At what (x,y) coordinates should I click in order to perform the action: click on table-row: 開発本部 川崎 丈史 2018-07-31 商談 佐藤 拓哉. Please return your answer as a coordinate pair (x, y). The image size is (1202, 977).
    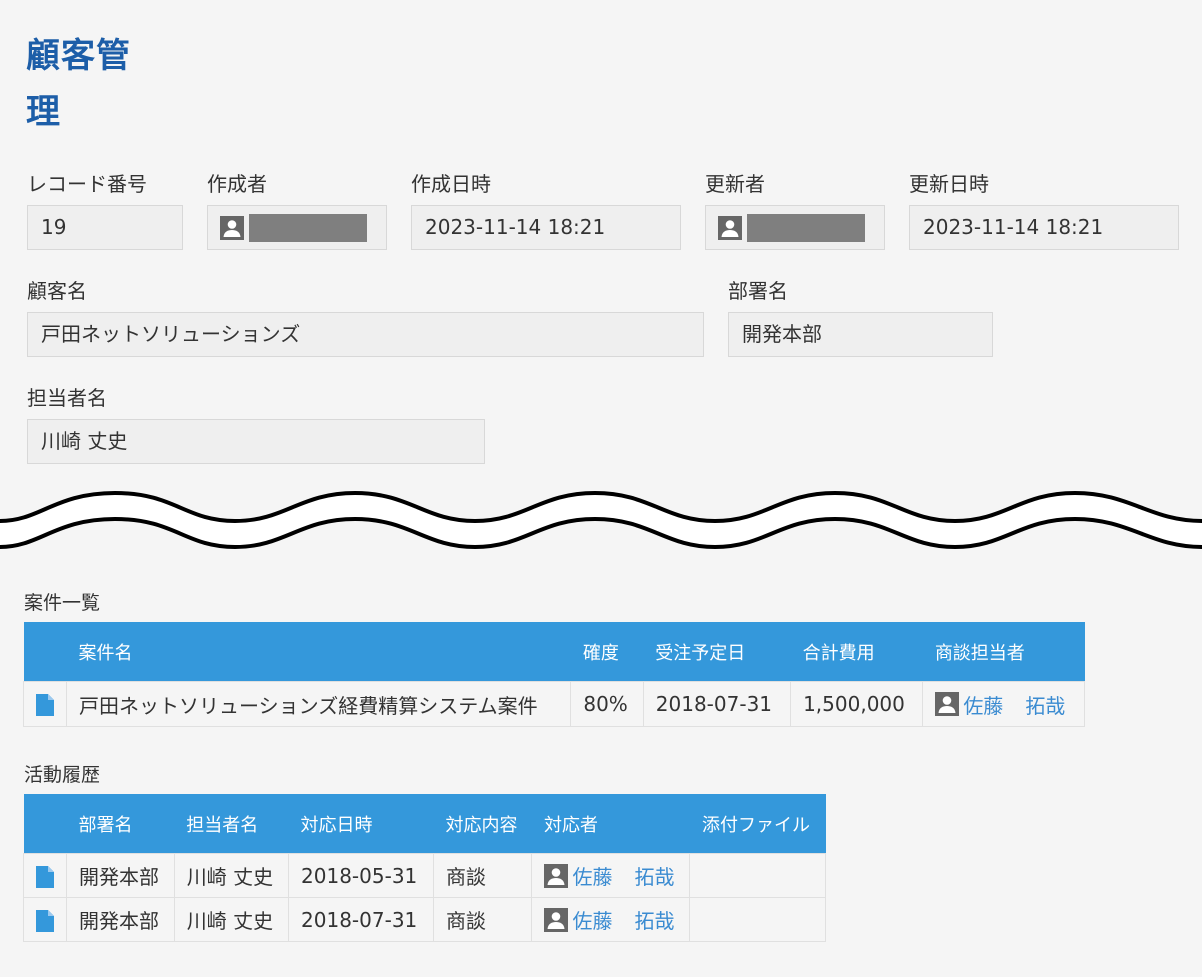
    Looking at the image, I should click on (424, 919).